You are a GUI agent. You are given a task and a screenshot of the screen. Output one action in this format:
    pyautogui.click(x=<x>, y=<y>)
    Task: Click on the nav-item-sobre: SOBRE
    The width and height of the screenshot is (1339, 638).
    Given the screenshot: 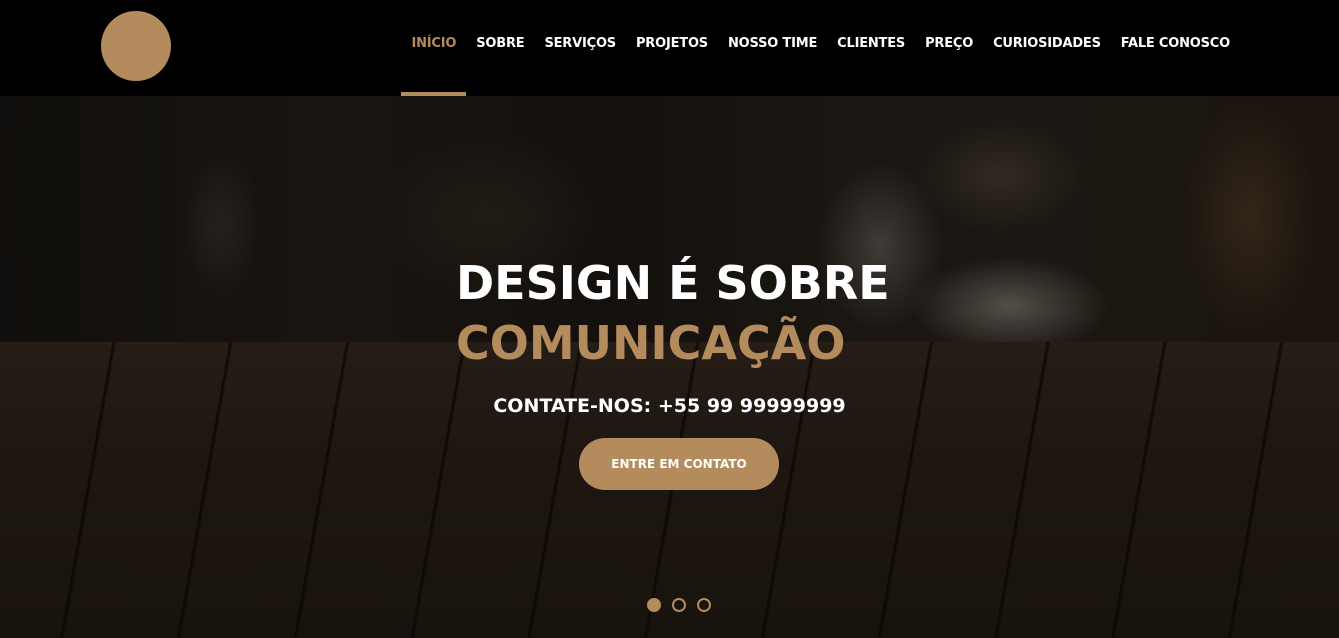 What is the action you would take?
    pyautogui.click(x=500, y=48)
    